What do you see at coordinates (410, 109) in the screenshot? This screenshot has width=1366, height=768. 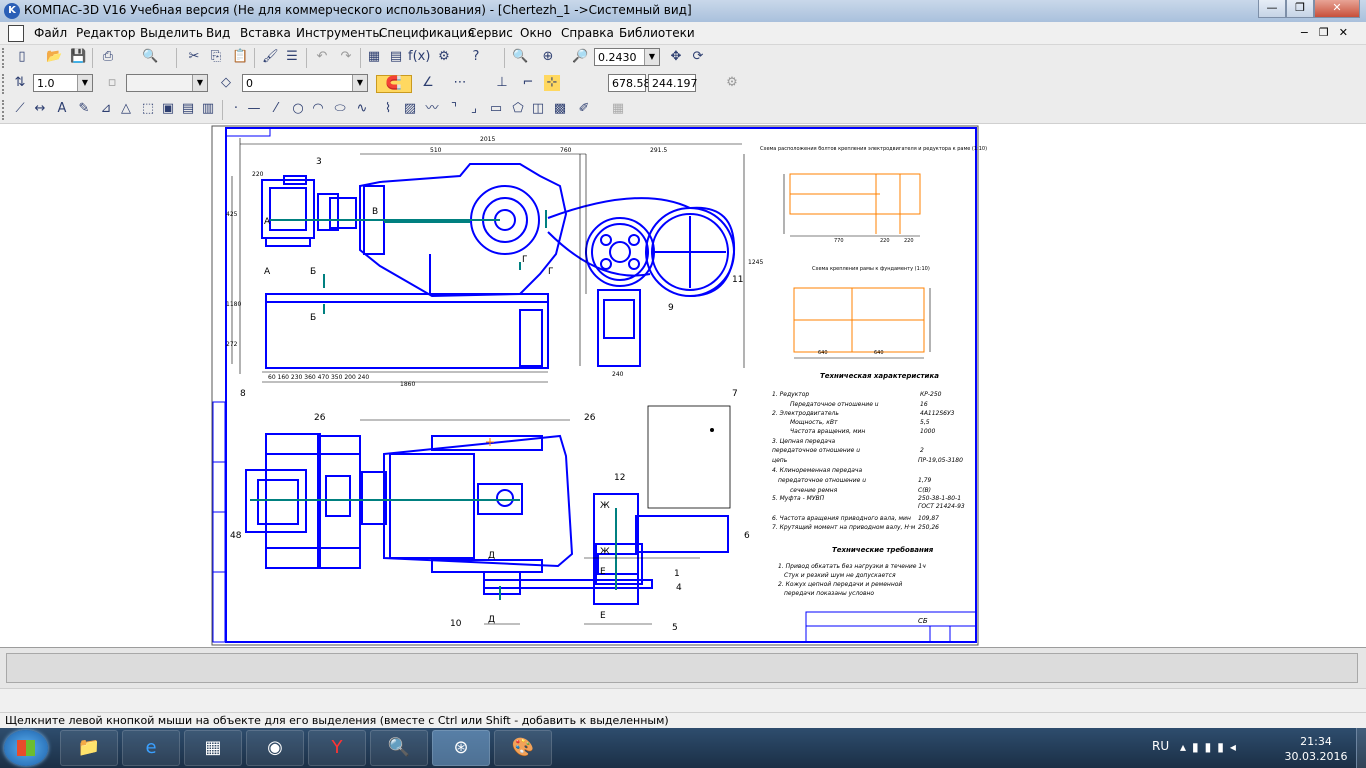 I see `hatch-icon: ▨` at bounding box center [410, 109].